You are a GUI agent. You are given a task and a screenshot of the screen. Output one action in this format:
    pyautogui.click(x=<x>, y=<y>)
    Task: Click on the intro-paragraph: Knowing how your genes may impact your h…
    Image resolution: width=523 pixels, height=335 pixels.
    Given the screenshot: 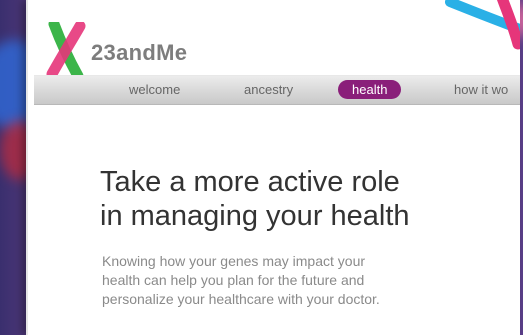 What is the action you would take?
    pyautogui.click(x=307, y=280)
    